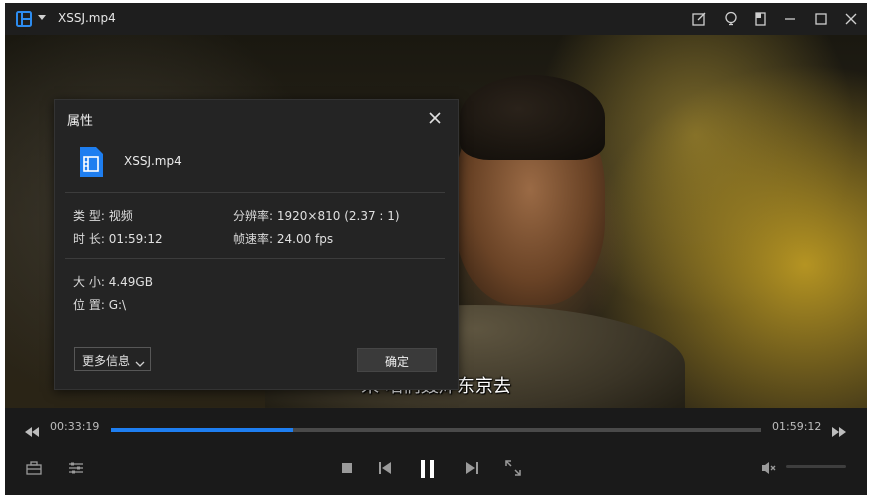  I want to click on chevron-down-icon, so click(140, 360).